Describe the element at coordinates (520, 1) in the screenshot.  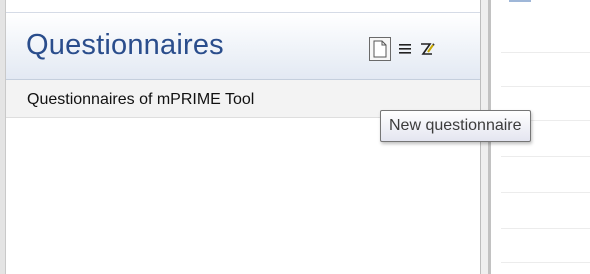
I see `header-accent` at that location.